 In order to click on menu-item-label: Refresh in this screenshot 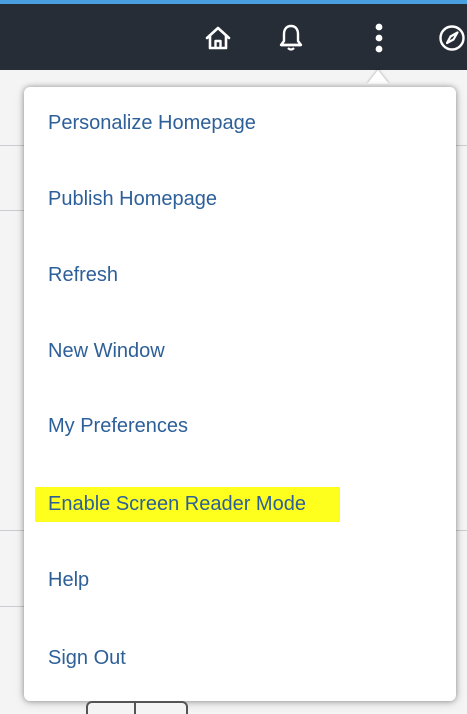, I will do `click(83, 274)`.